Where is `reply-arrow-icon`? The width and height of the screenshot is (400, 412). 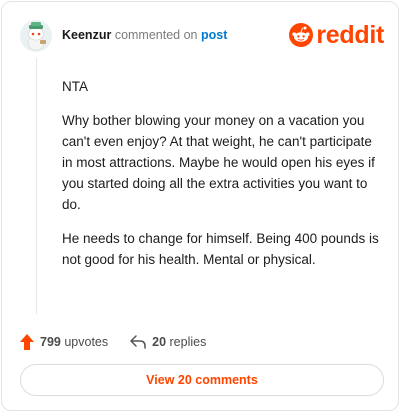
reply-arrow-icon is located at coordinates (138, 342).